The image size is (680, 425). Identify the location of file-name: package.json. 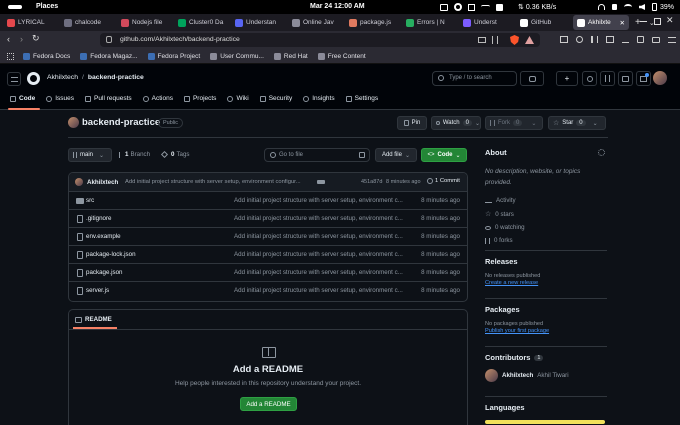
(104, 272).